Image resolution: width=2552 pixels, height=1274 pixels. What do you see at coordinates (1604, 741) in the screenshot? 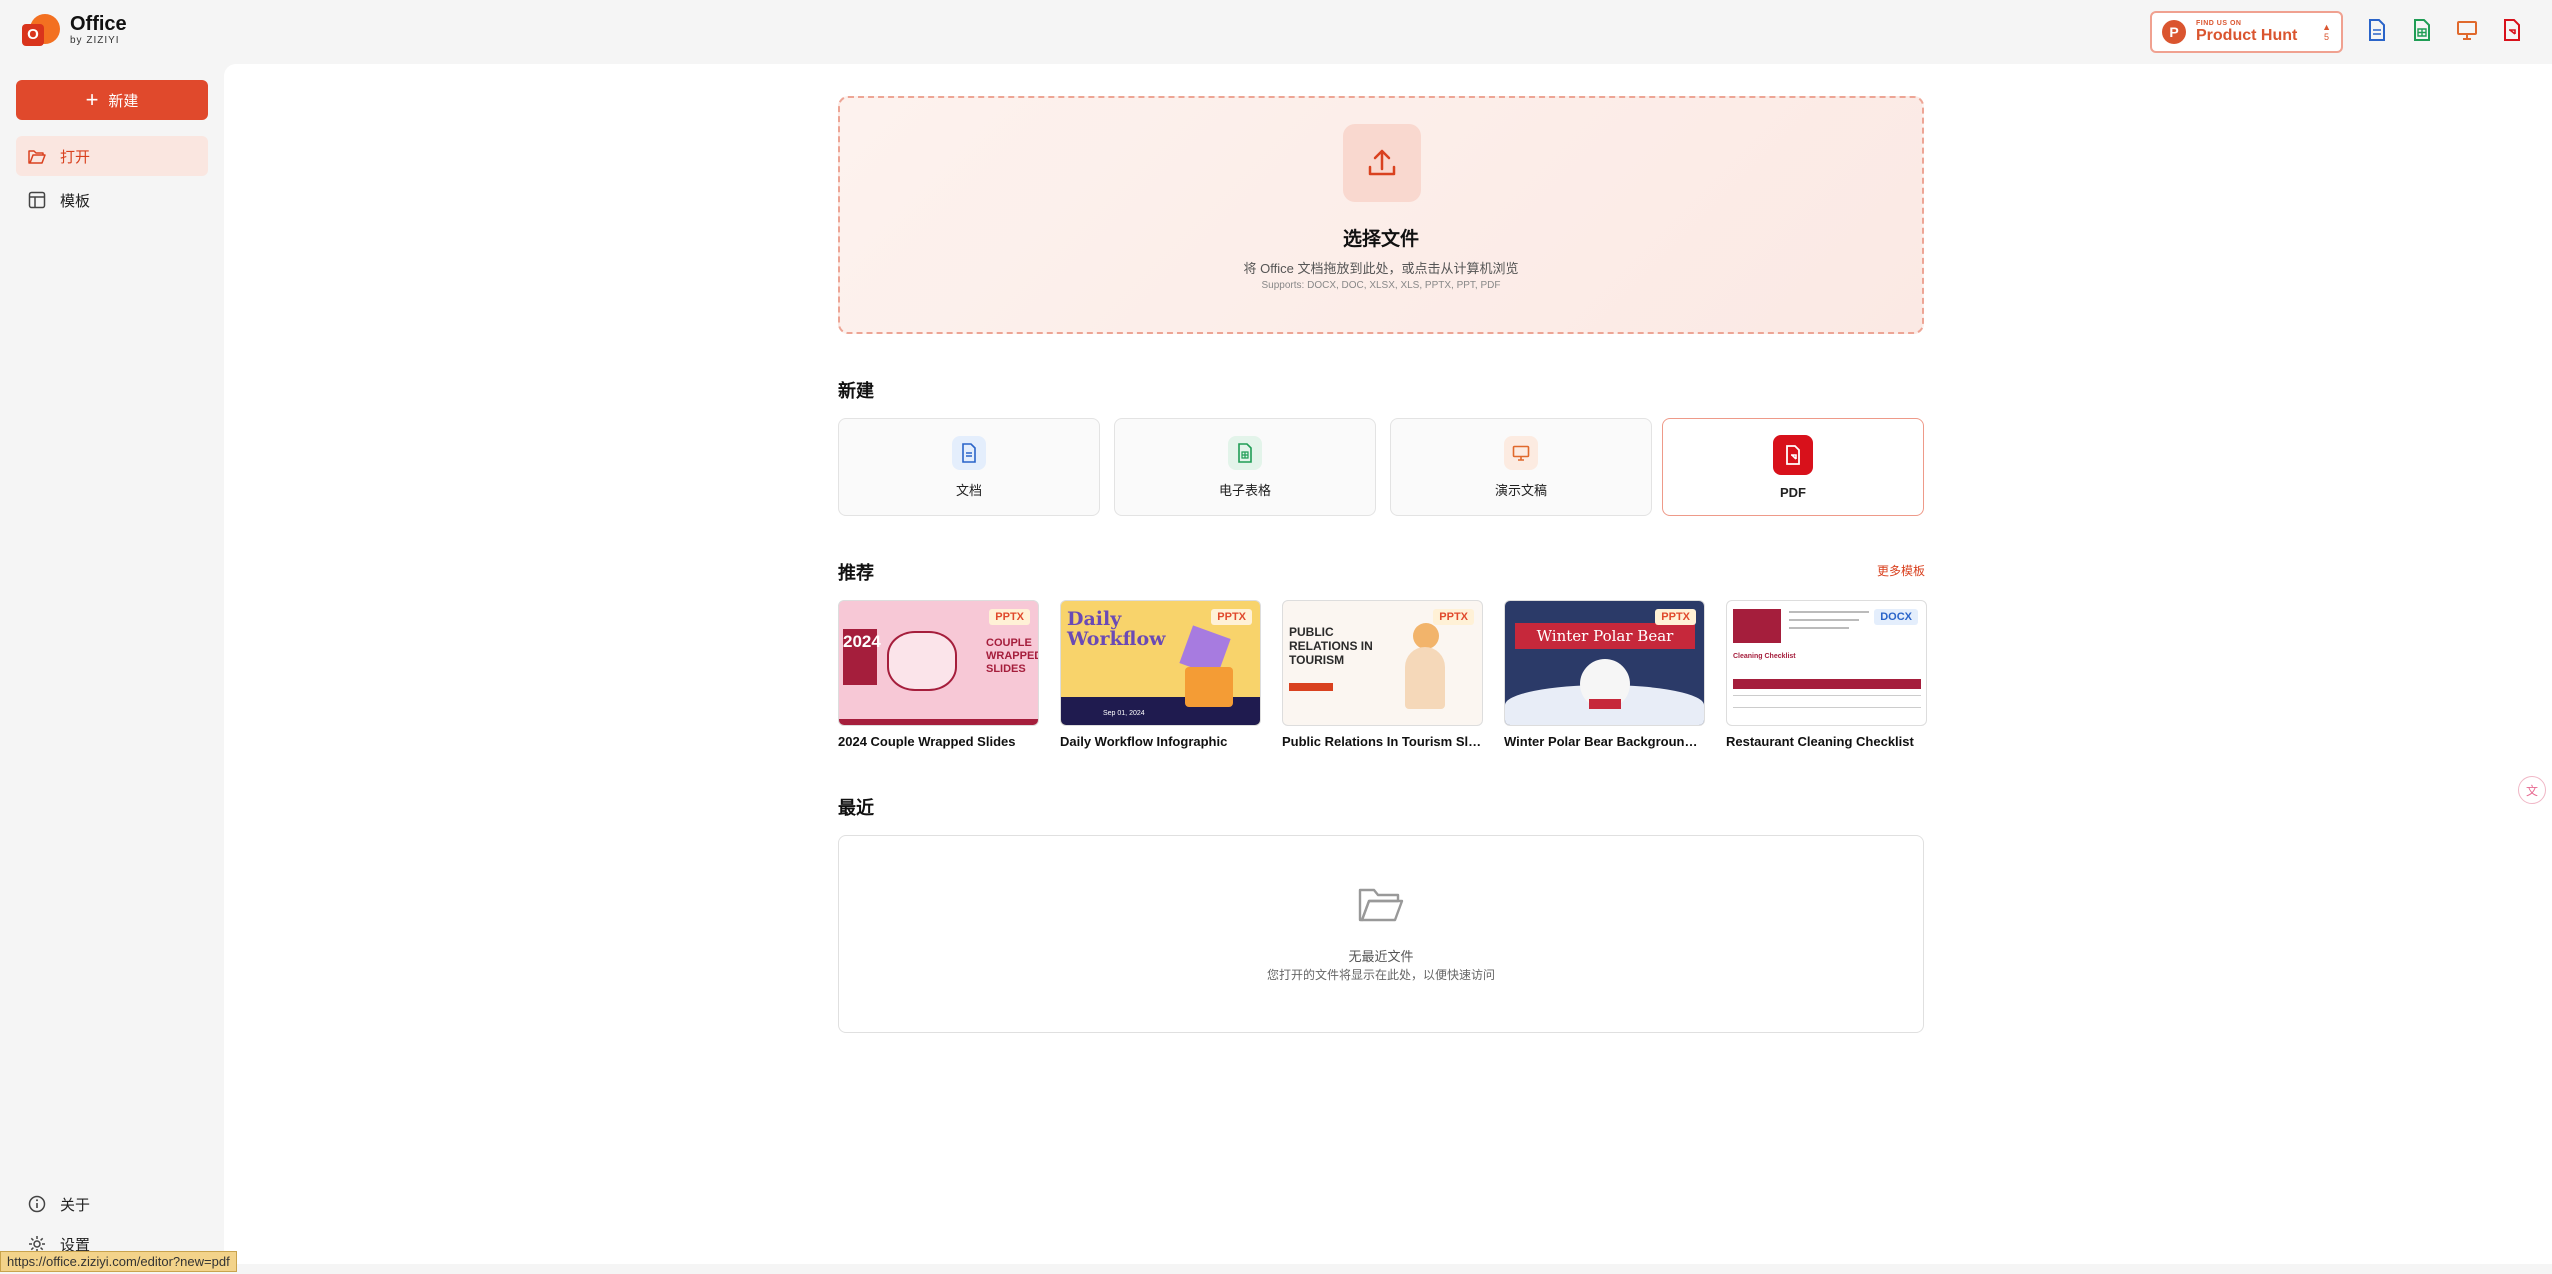
I see `template-name: Winter Polar Bear Background Slides` at bounding box center [1604, 741].